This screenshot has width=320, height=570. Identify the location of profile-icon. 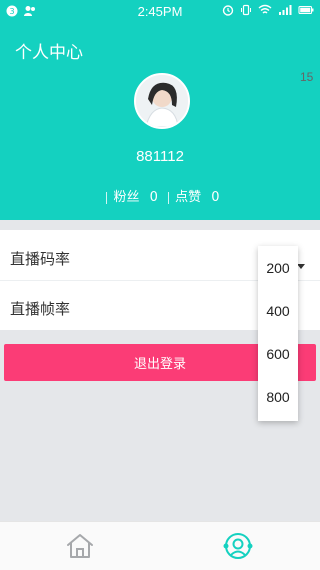
(238, 546).